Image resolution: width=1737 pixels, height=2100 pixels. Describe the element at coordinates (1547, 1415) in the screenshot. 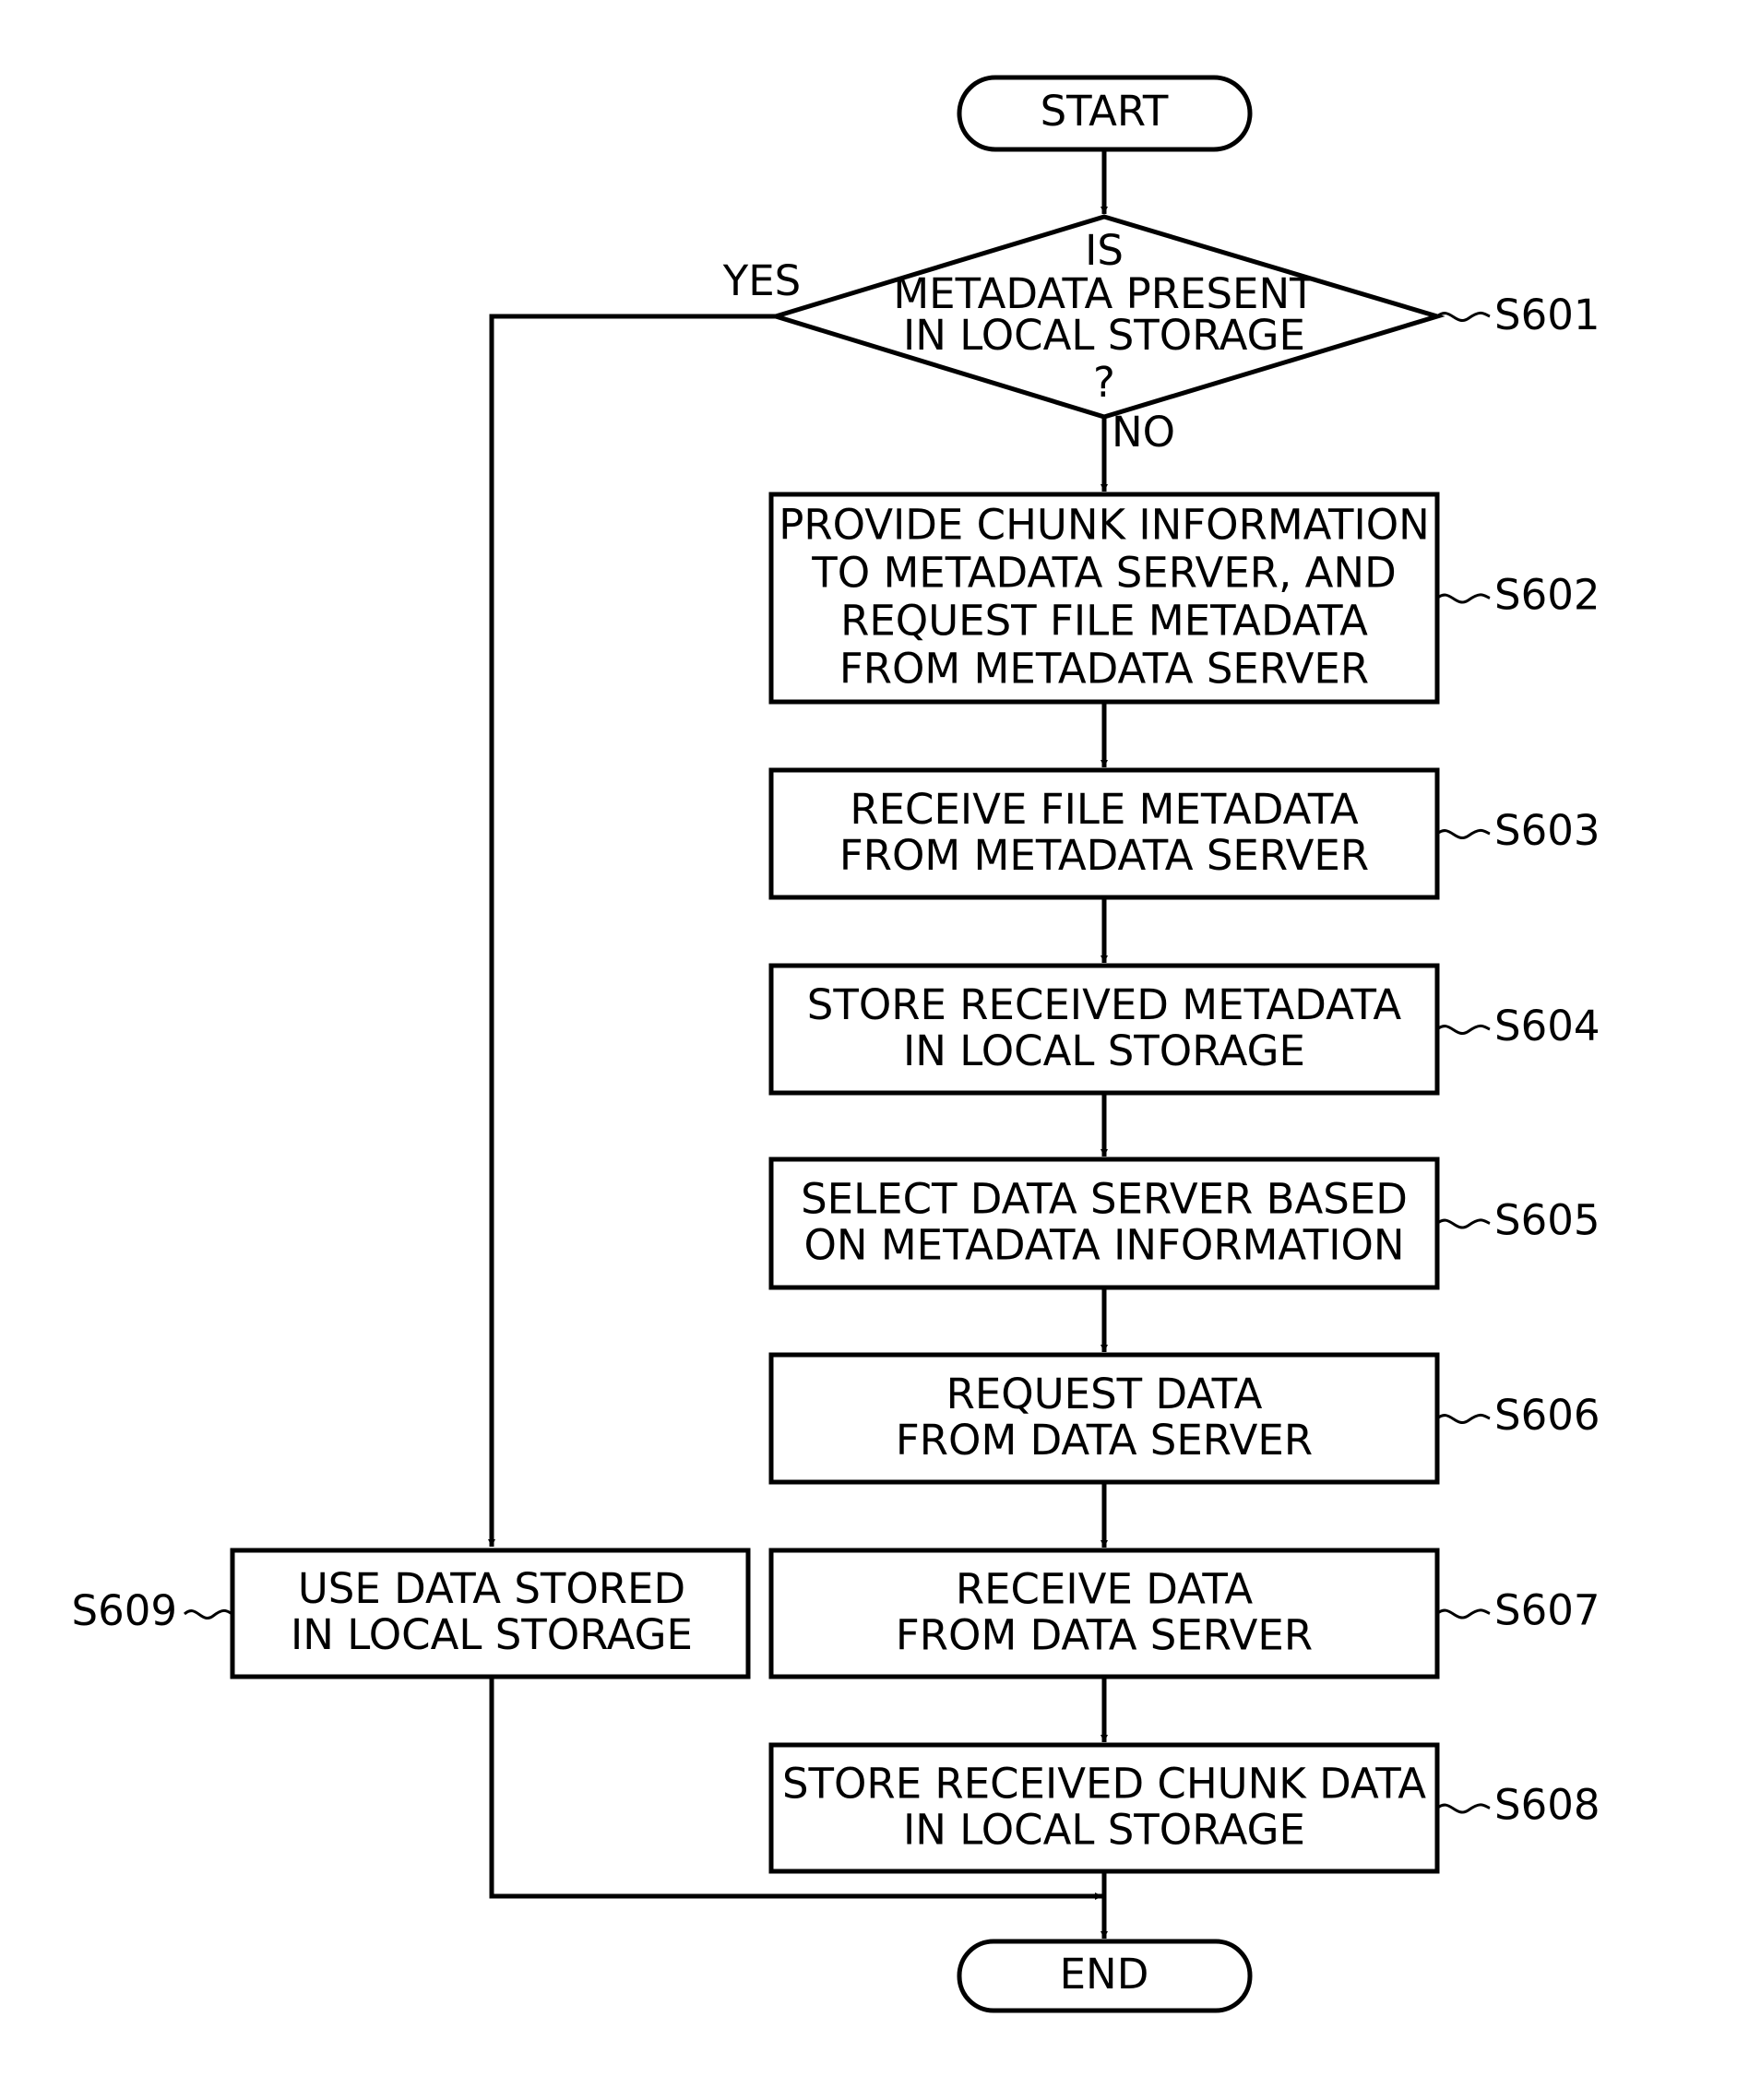

I see `step-ref-label: S606` at that location.